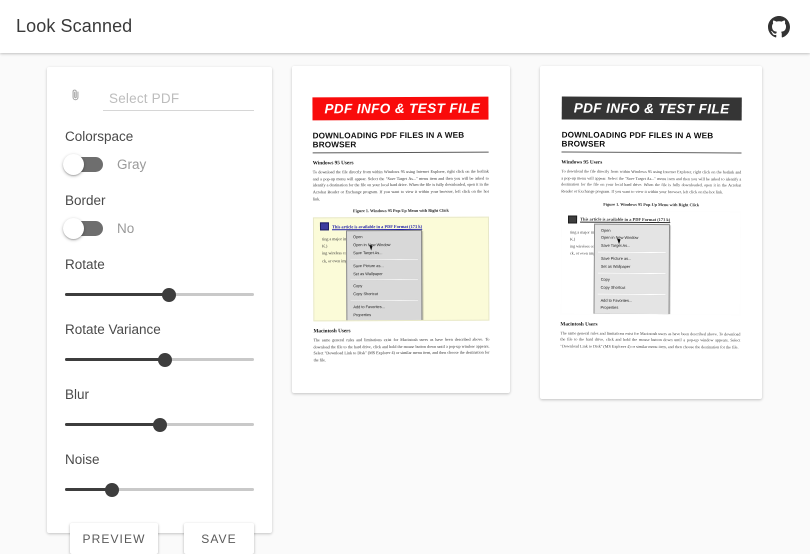 This screenshot has width=810, height=554. I want to click on colorspace-toggle-value: Gray, so click(132, 164).